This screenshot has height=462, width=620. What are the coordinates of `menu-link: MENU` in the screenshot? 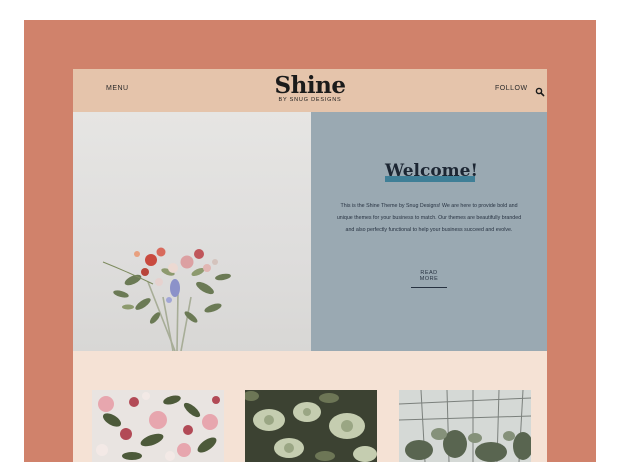 It's located at (117, 88).